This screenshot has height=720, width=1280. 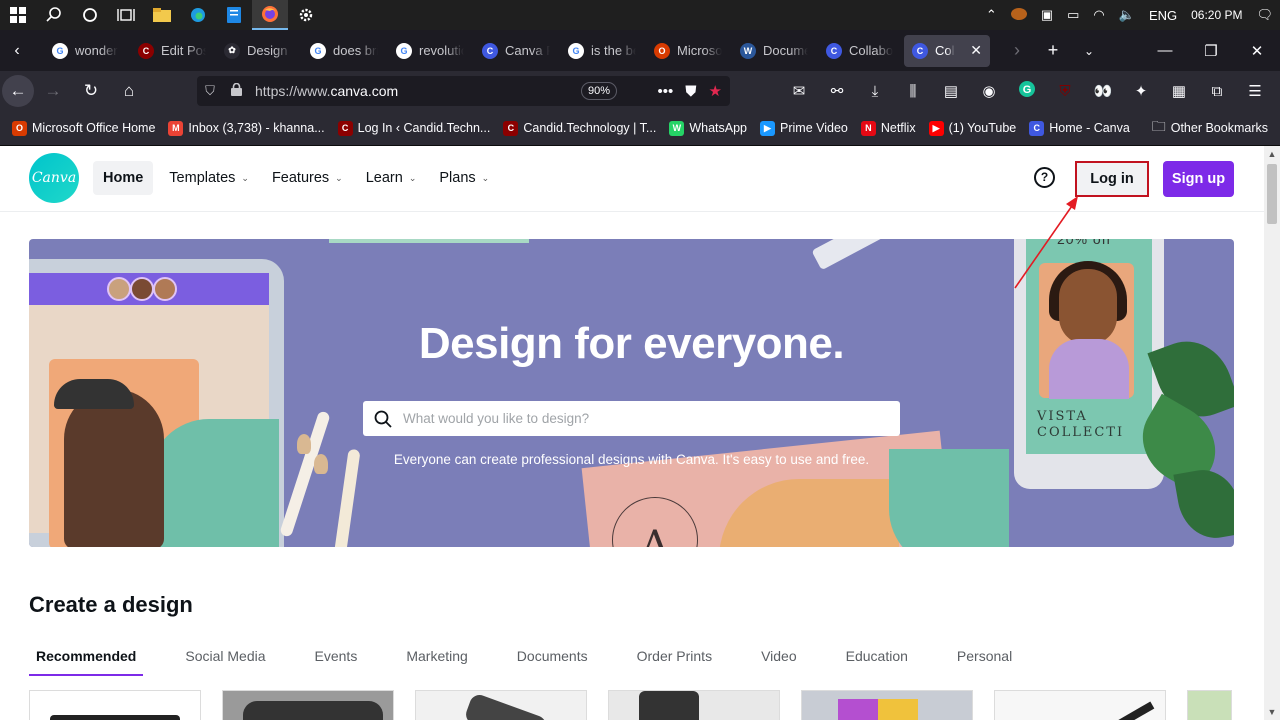 I want to click on search-icon, so click(x=54, y=15).